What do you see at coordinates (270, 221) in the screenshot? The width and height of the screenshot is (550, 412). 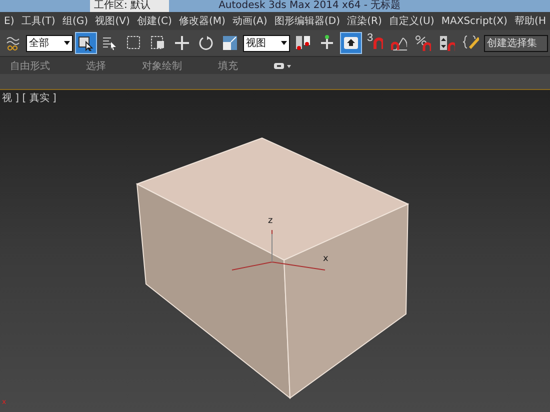 I see `axis-label: z` at bounding box center [270, 221].